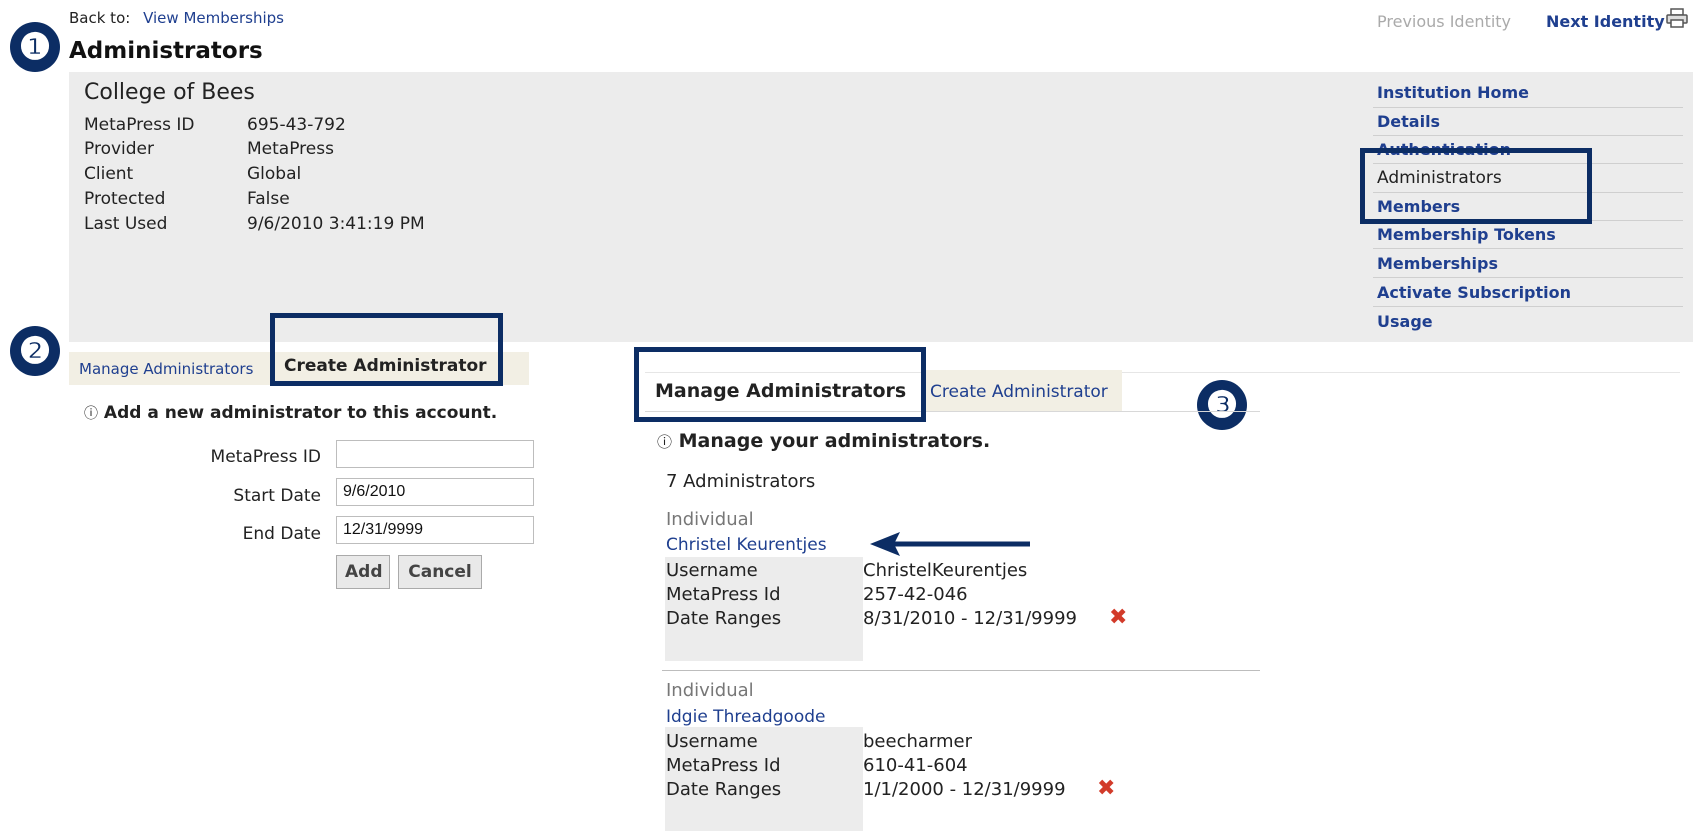 This screenshot has height=835, width=1693. What do you see at coordinates (435, 530) in the screenshot?
I see `end-date-input` at bounding box center [435, 530].